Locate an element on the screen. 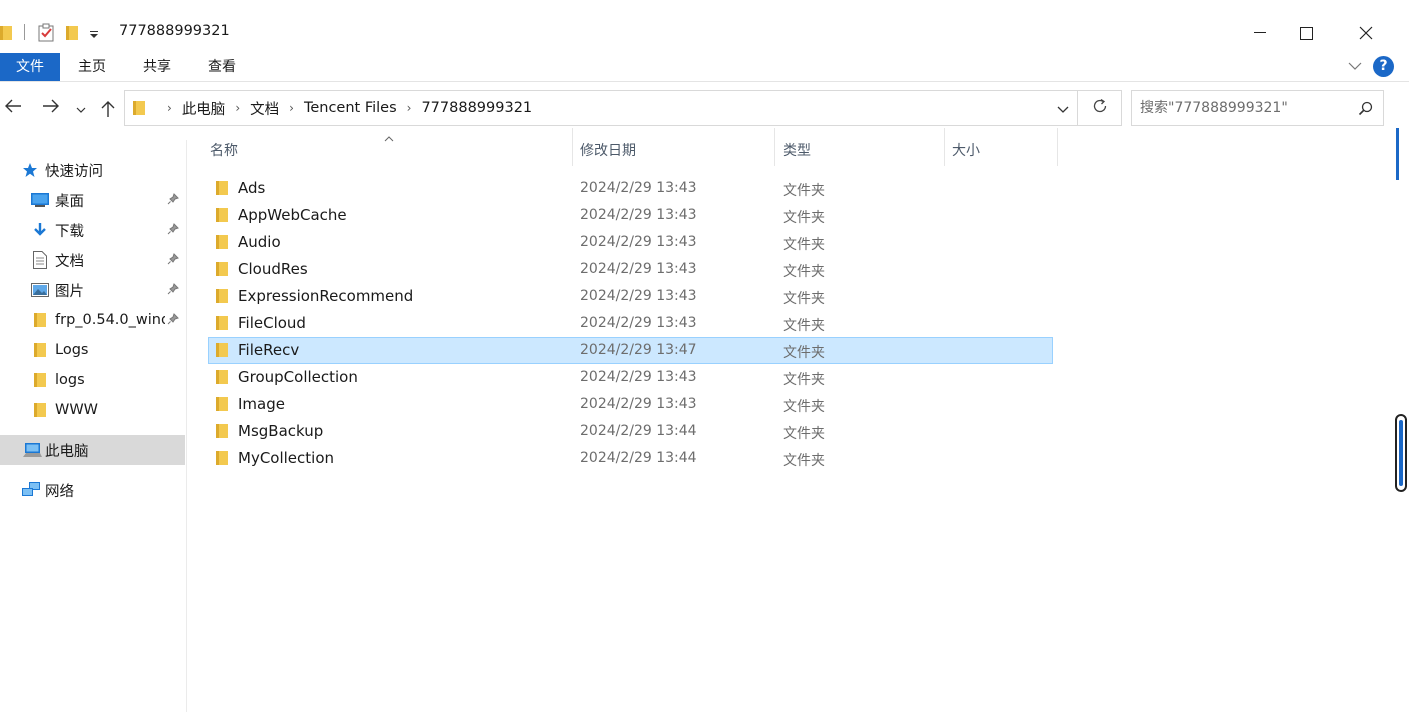 The width and height of the screenshot is (1409, 712). tab-view: 查看 is located at coordinates (222, 67).